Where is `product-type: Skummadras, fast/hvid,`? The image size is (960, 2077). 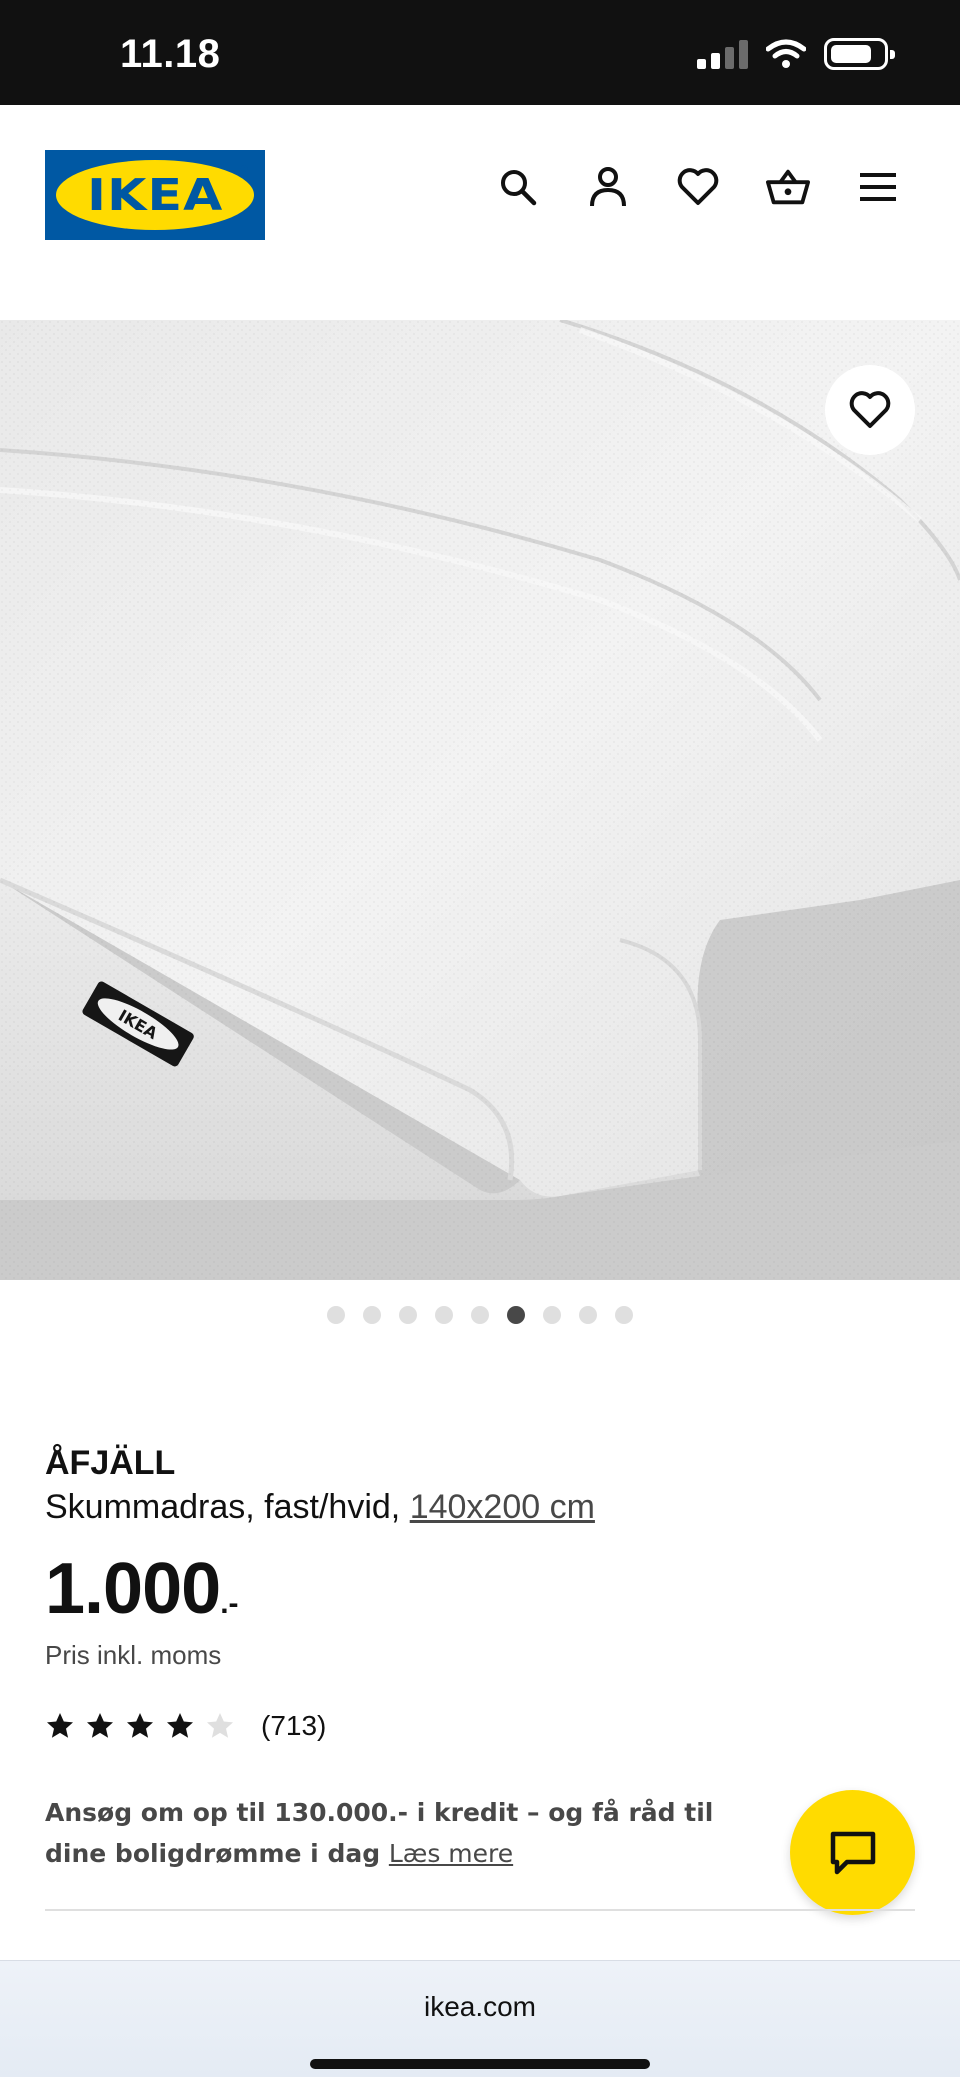
product-type: Skummadras, fast/hvid, is located at coordinates (223, 1507).